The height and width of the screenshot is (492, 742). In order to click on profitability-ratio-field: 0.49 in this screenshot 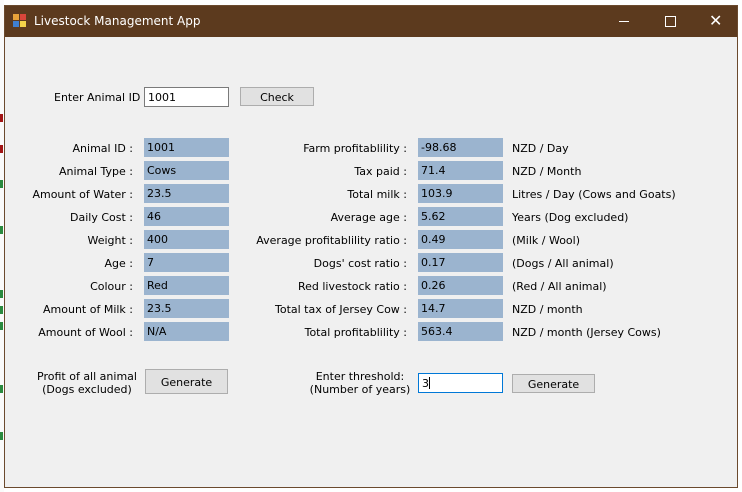, I will do `click(460, 239)`.